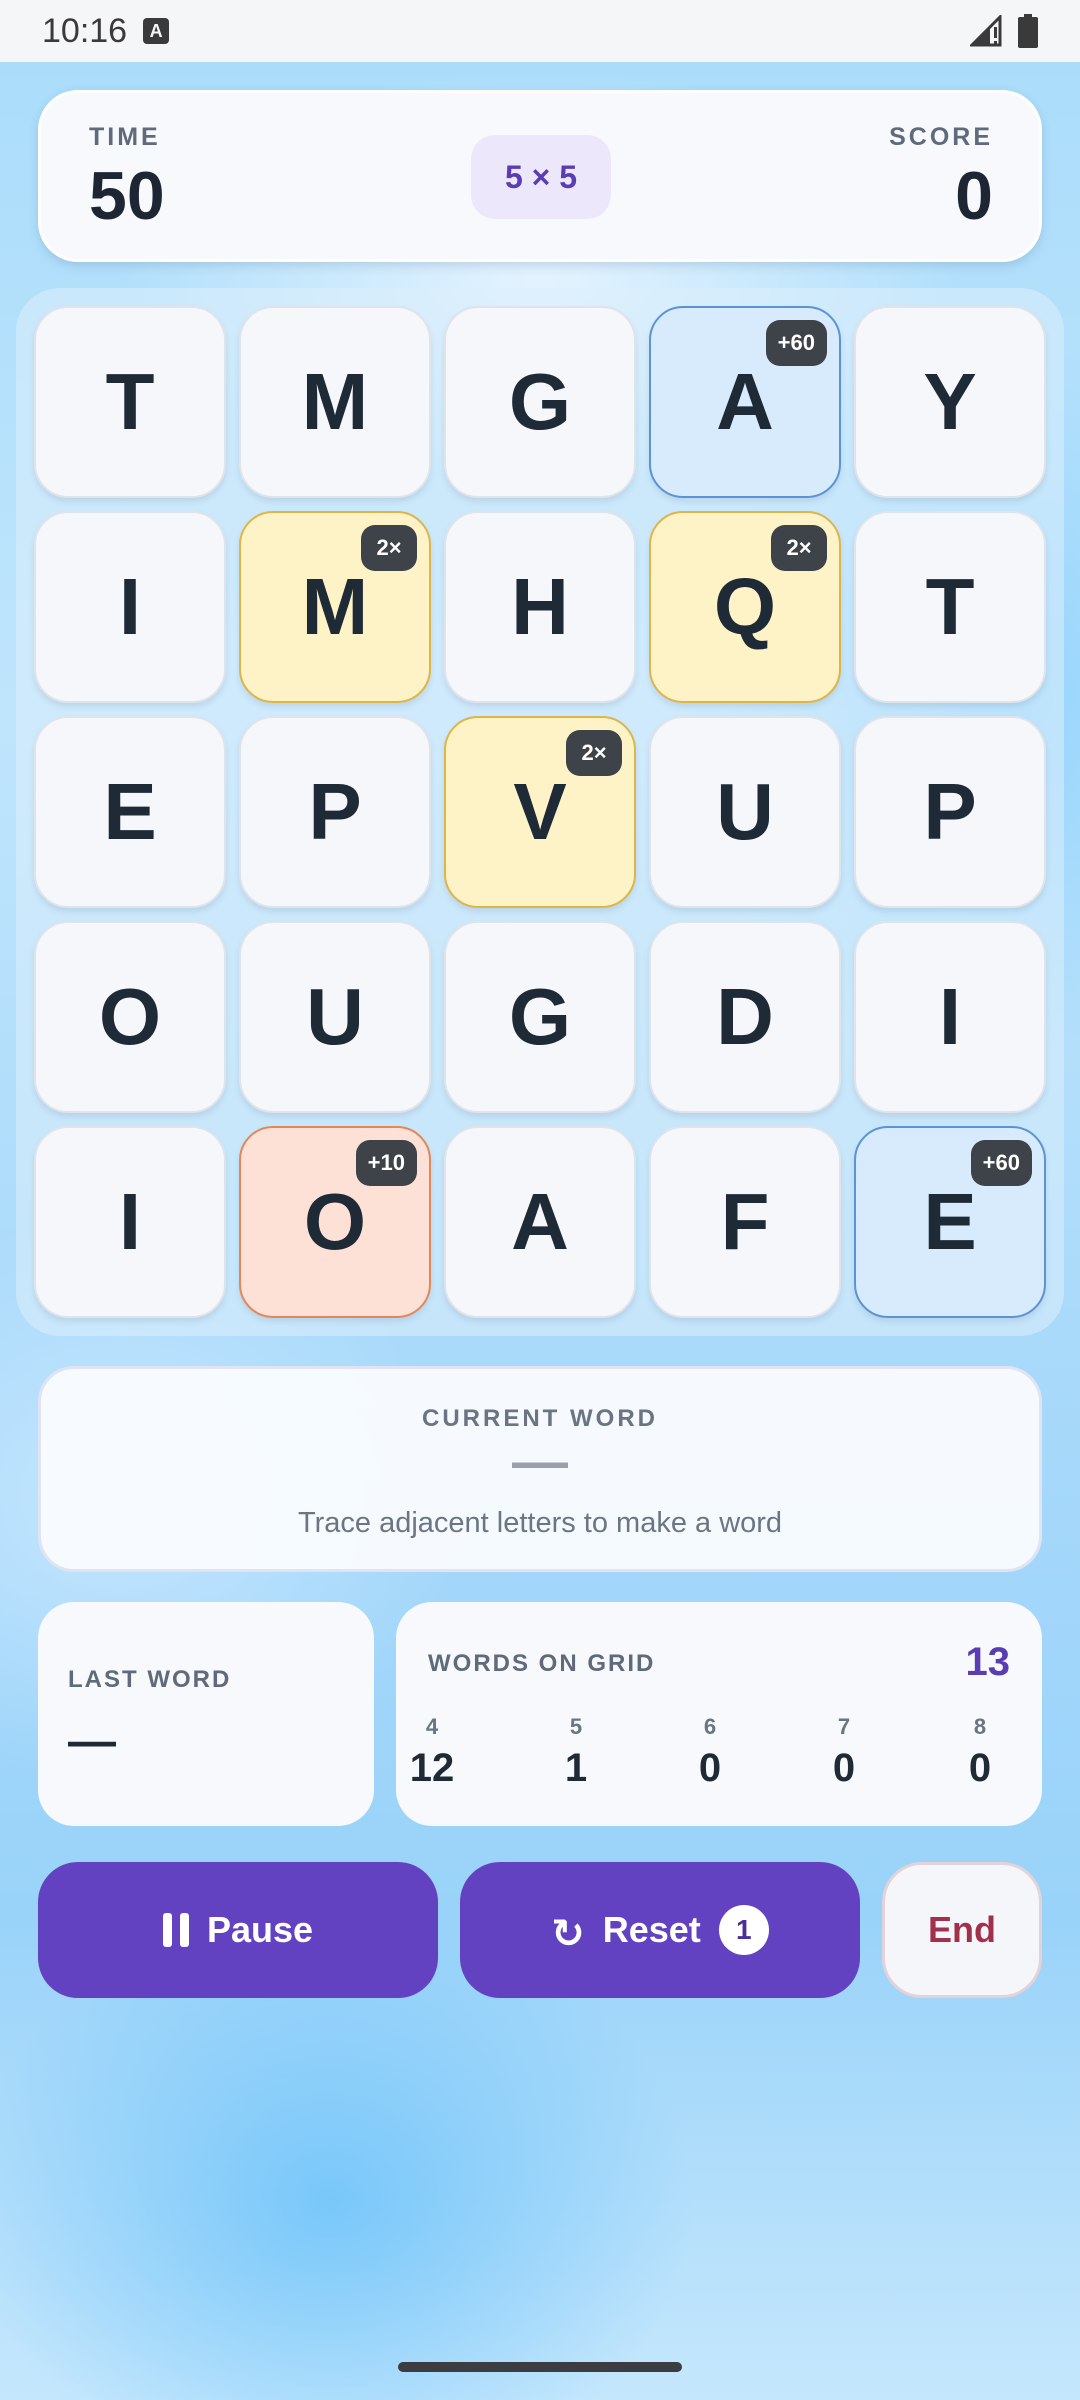  I want to click on word-length-count: 6 0, so click(710, 1752).